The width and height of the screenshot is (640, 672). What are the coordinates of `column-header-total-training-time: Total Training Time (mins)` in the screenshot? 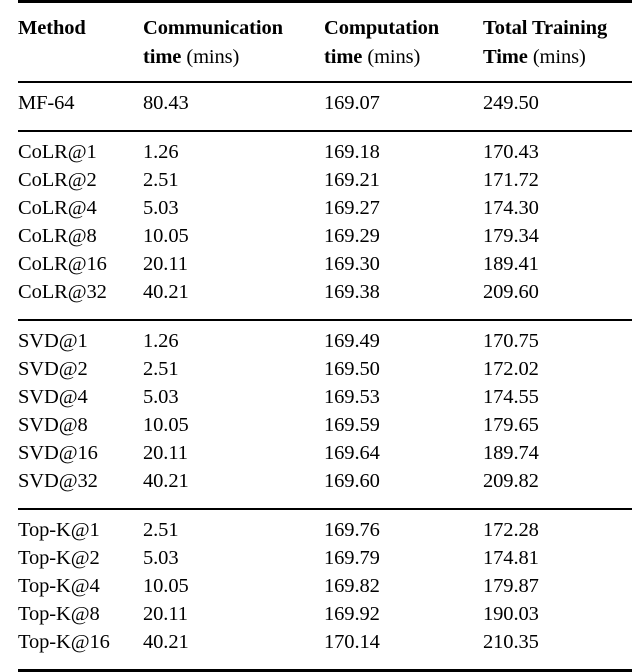 It's located at (557, 42).